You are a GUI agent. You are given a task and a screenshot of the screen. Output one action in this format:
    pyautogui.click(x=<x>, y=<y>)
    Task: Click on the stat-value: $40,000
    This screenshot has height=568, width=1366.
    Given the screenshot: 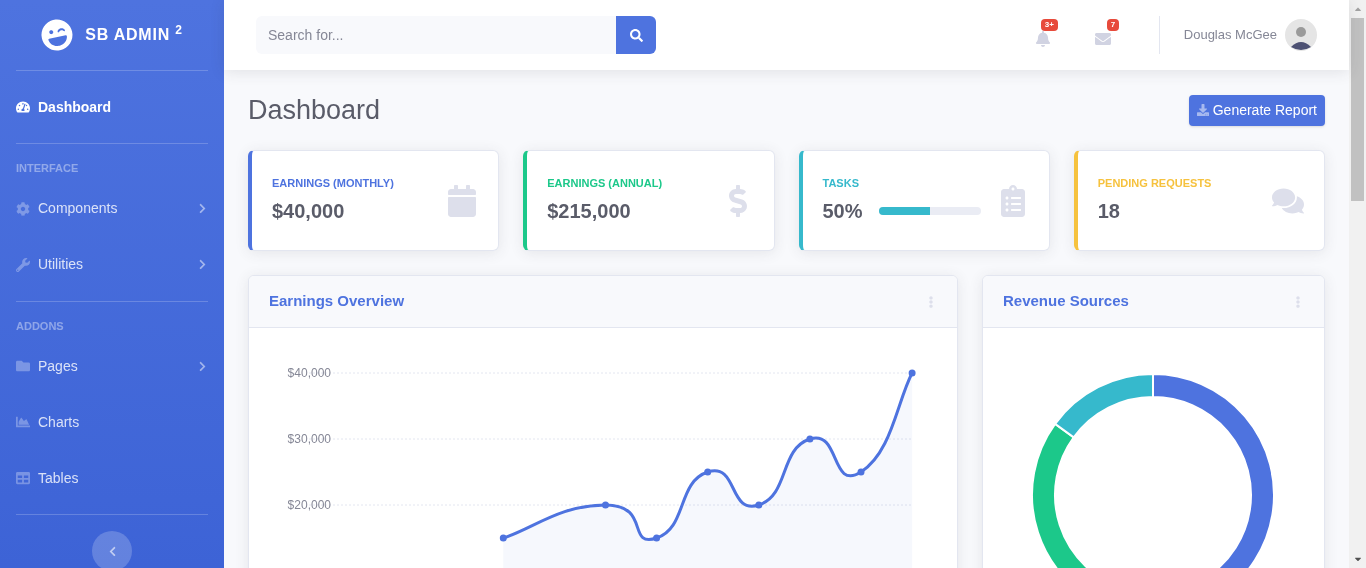 What is the action you would take?
    pyautogui.click(x=308, y=211)
    